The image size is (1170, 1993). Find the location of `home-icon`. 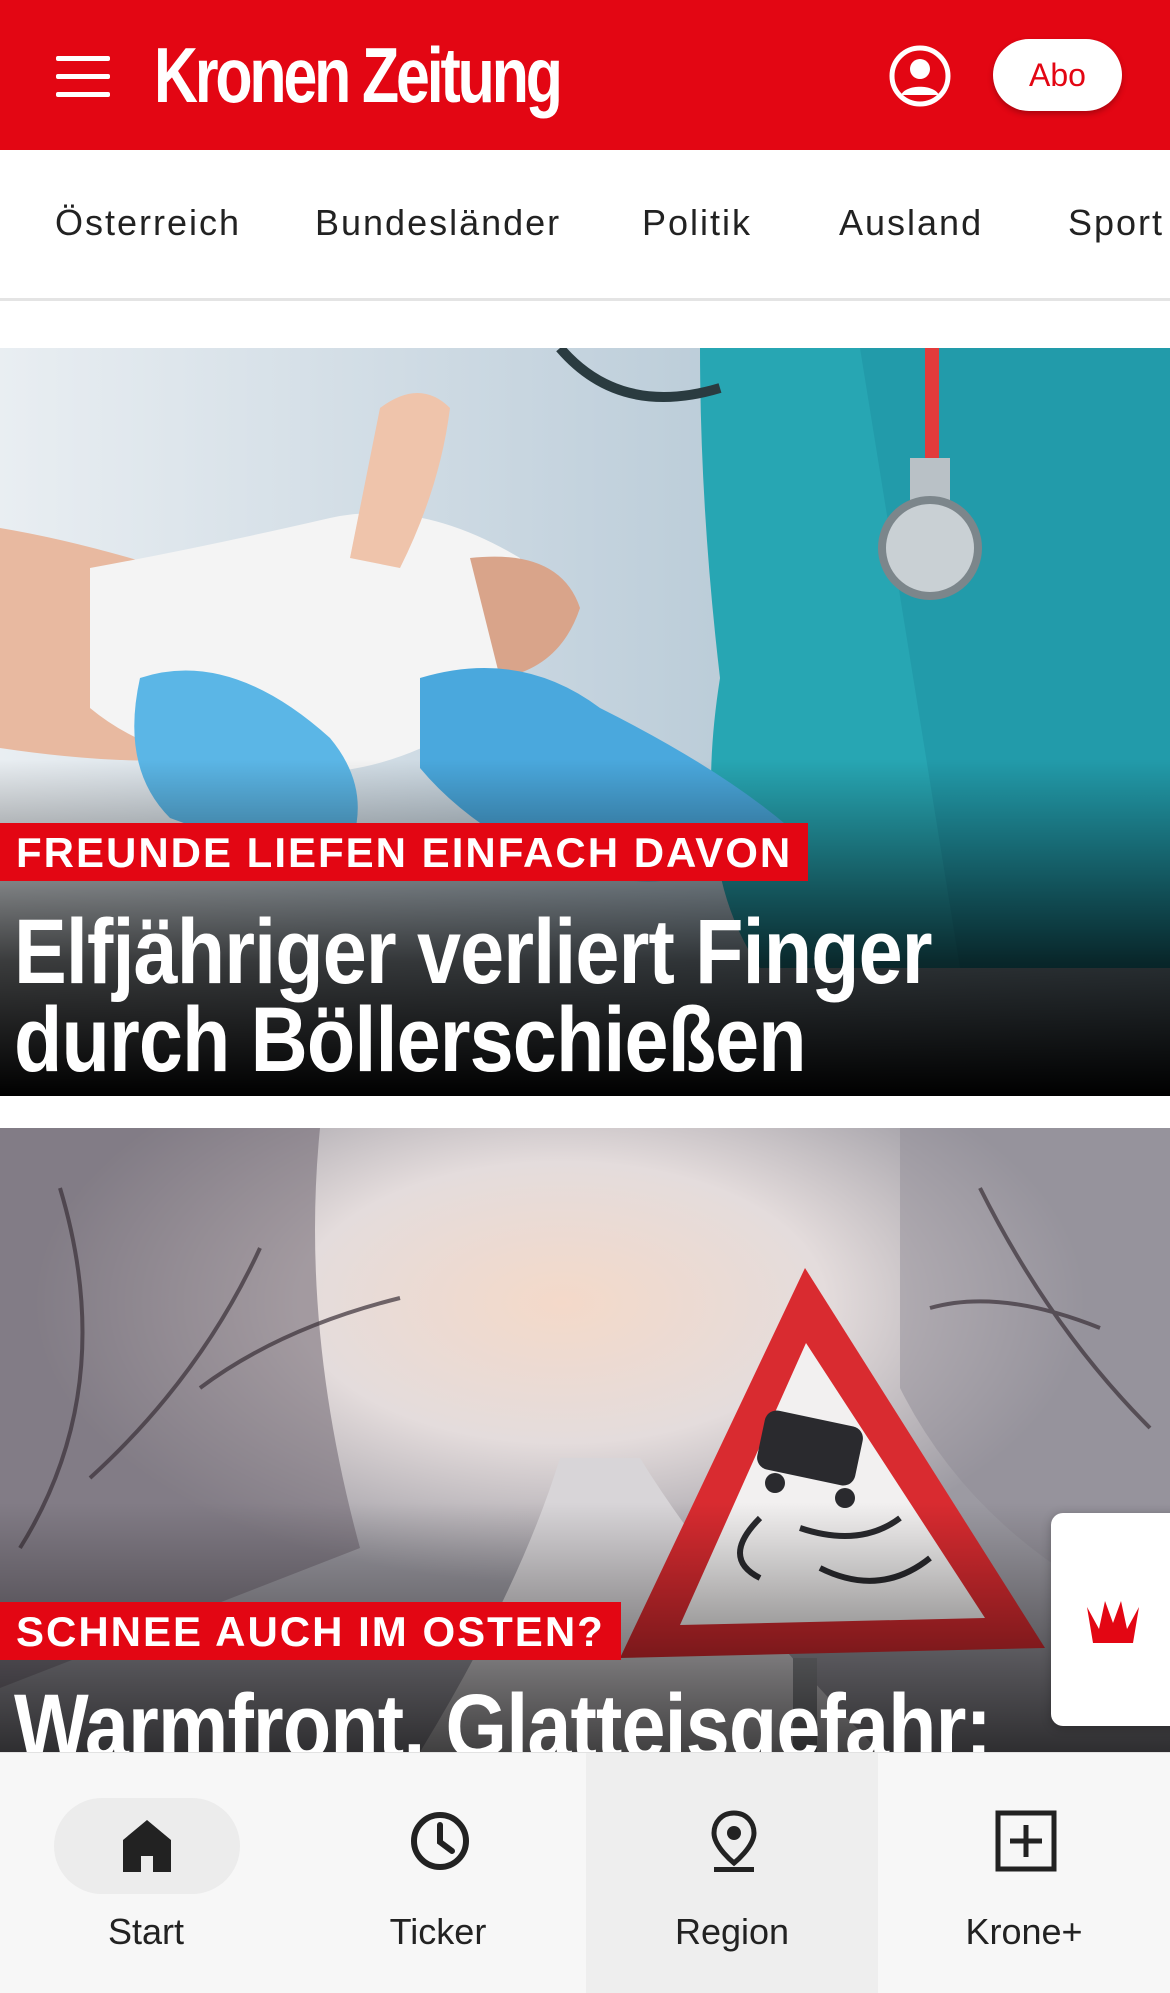

home-icon is located at coordinates (147, 1846).